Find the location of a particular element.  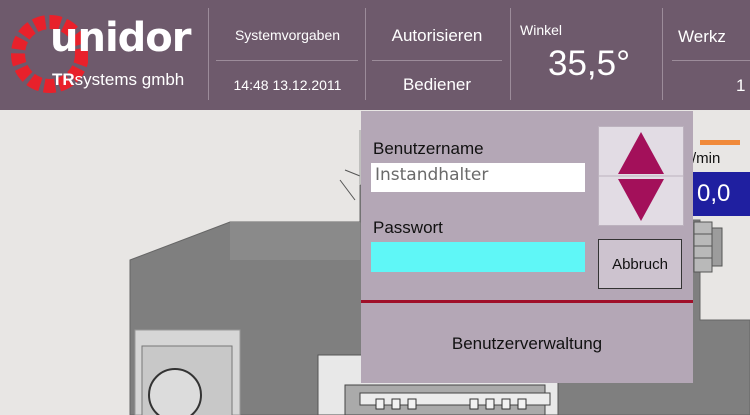

unidor-logo: unidor TRsystems gmbh is located at coordinates (106, 54).